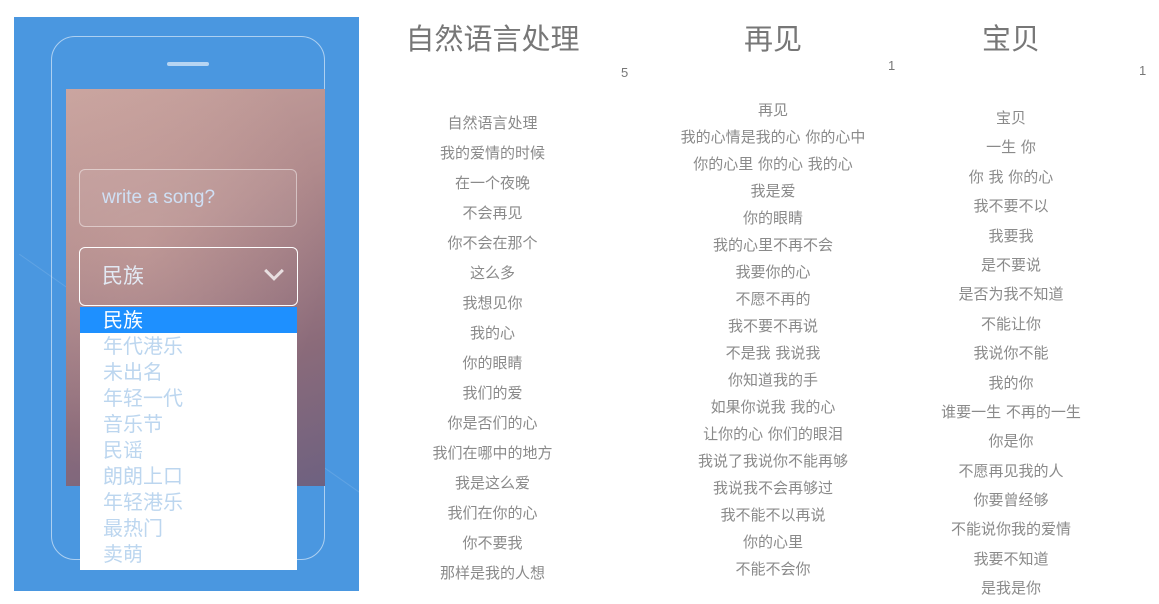 The height and width of the screenshot is (604, 1159). I want to click on lyric-line: 我要不知道, so click(1011, 558).